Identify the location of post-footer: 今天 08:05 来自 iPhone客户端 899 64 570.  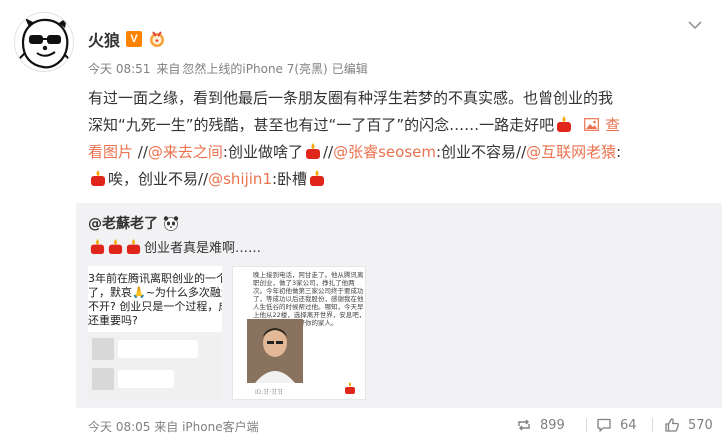
(361, 425).